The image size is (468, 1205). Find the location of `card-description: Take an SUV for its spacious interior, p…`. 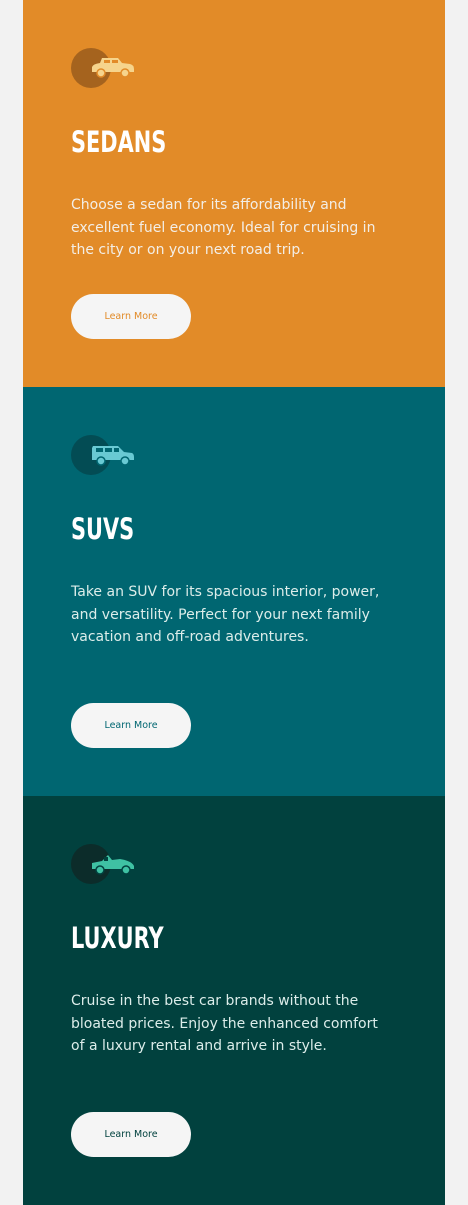

card-description: Take an SUV for its spacious interior, p… is located at coordinates (225, 614).